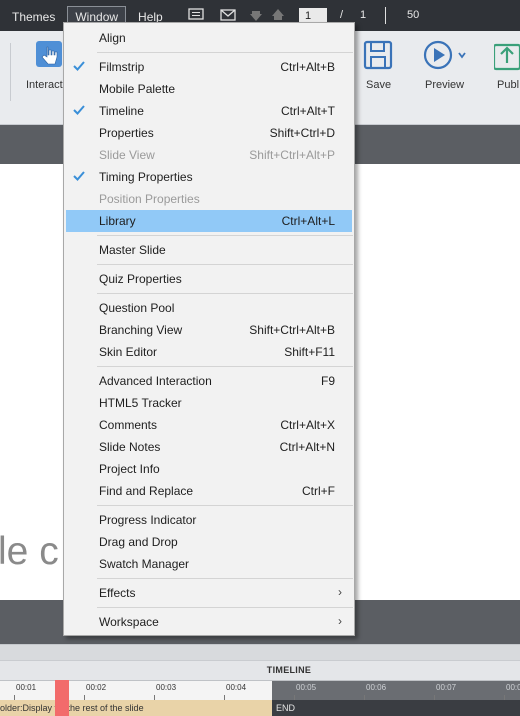  Describe the element at coordinates (256, 15) in the screenshot. I see `arrow-down-icon` at that location.